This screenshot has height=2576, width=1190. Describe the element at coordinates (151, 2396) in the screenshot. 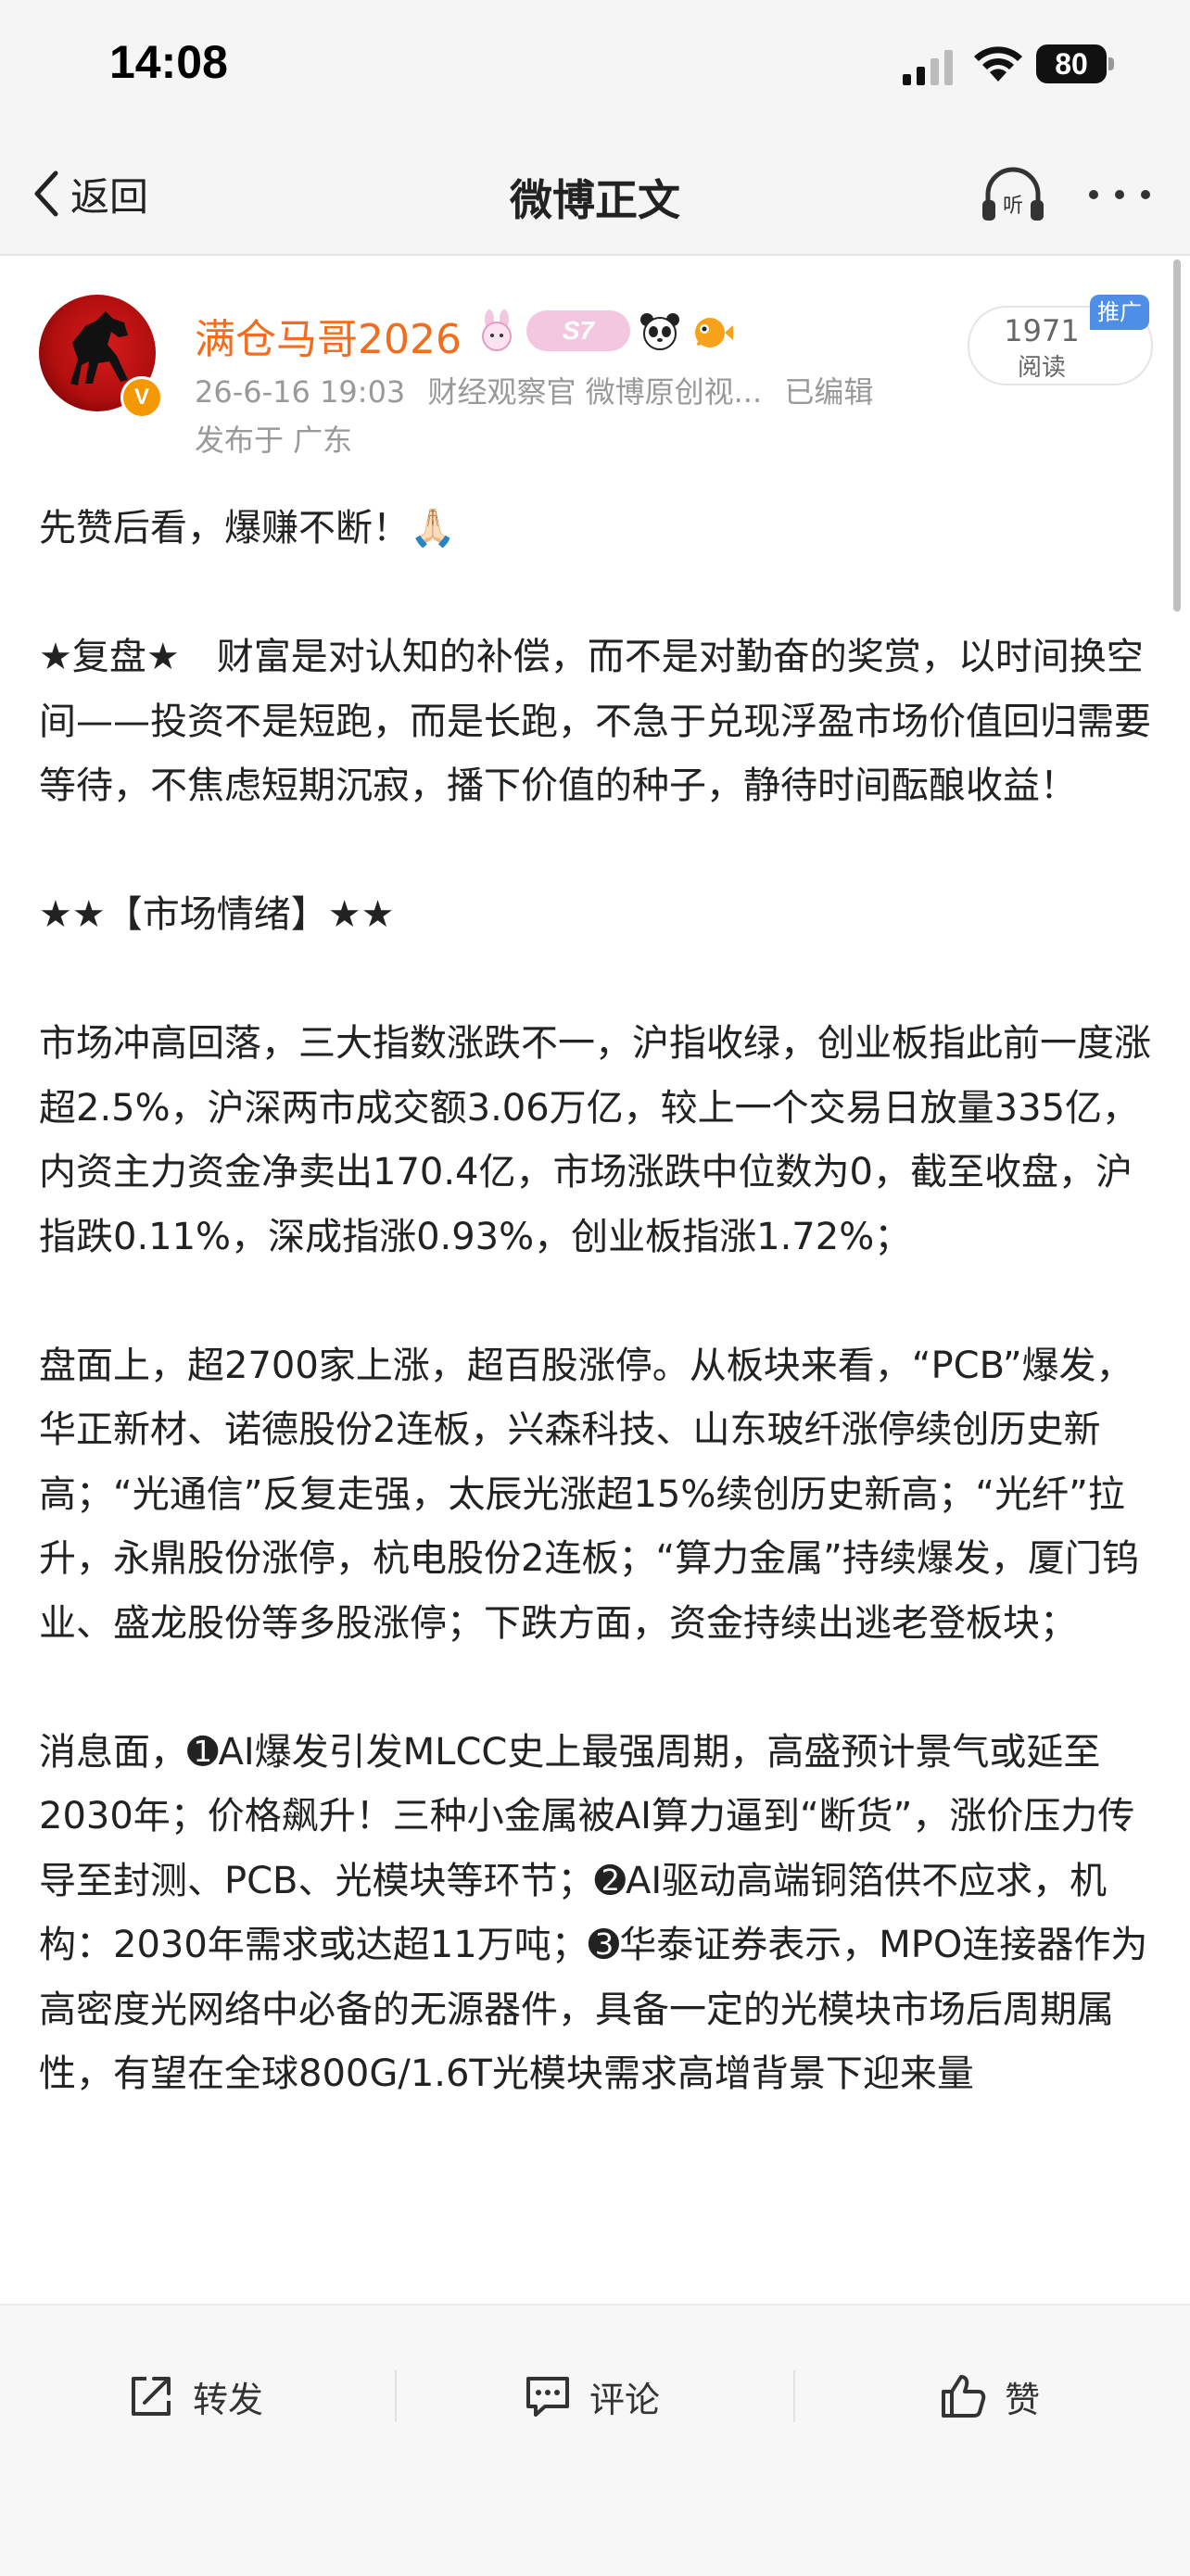

I see `share-arrow-icon` at that location.